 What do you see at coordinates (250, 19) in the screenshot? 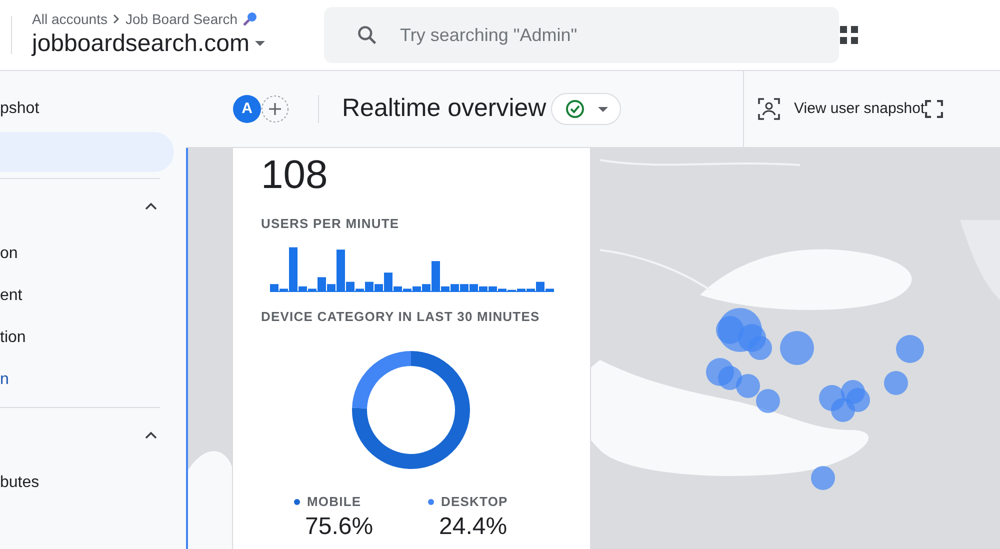
I see `magnifier-icon` at bounding box center [250, 19].